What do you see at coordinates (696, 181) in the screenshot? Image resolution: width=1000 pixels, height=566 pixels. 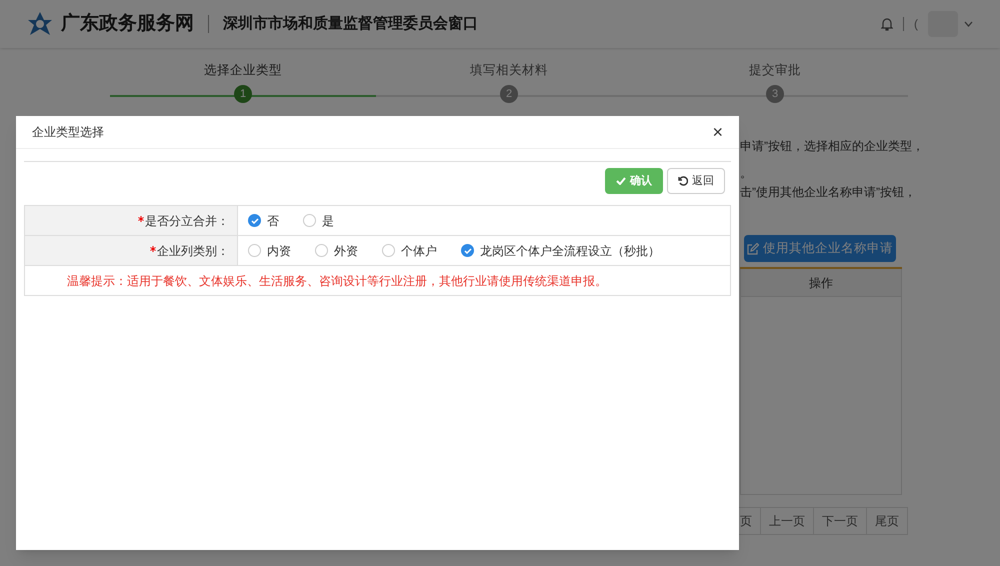 I see `back-button: 返回` at bounding box center [696, 181].